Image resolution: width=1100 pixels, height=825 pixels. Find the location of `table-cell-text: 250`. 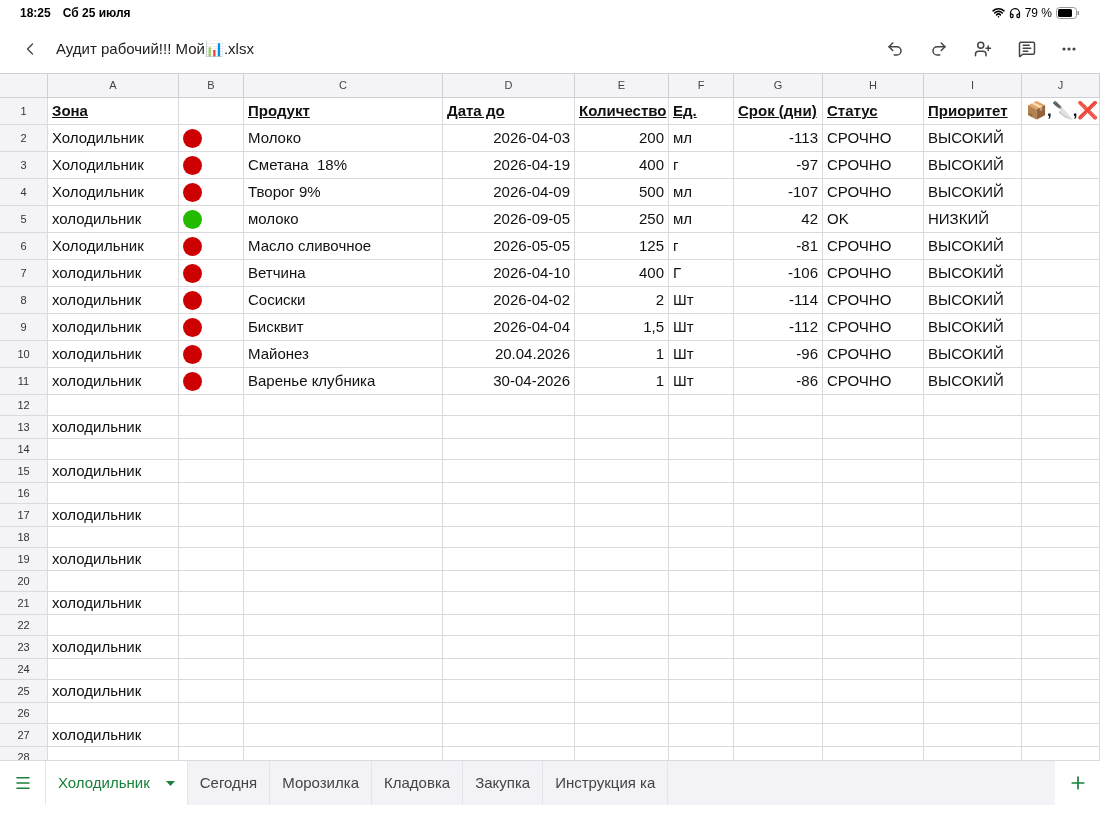

table-cell-text: 250 is located at coordinates (651, 218).